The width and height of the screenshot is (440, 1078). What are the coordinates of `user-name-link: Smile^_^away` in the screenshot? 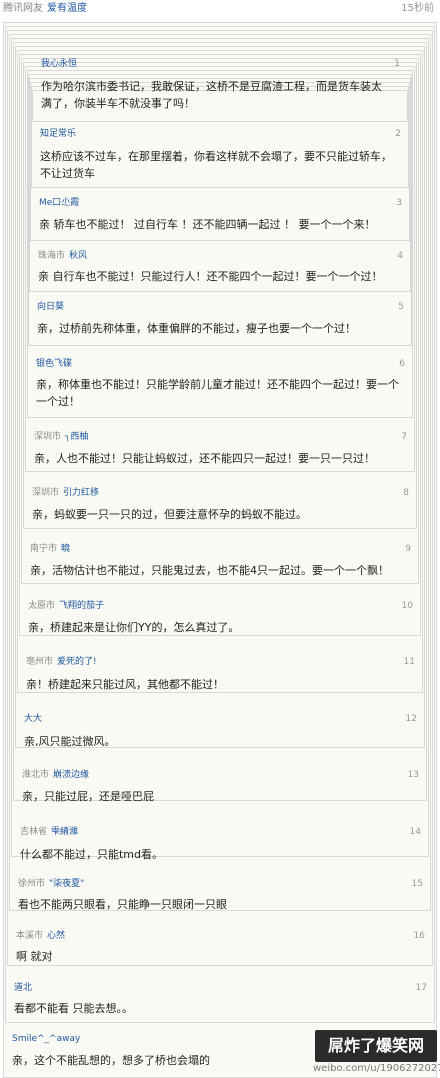 It's located at (46, 1039).